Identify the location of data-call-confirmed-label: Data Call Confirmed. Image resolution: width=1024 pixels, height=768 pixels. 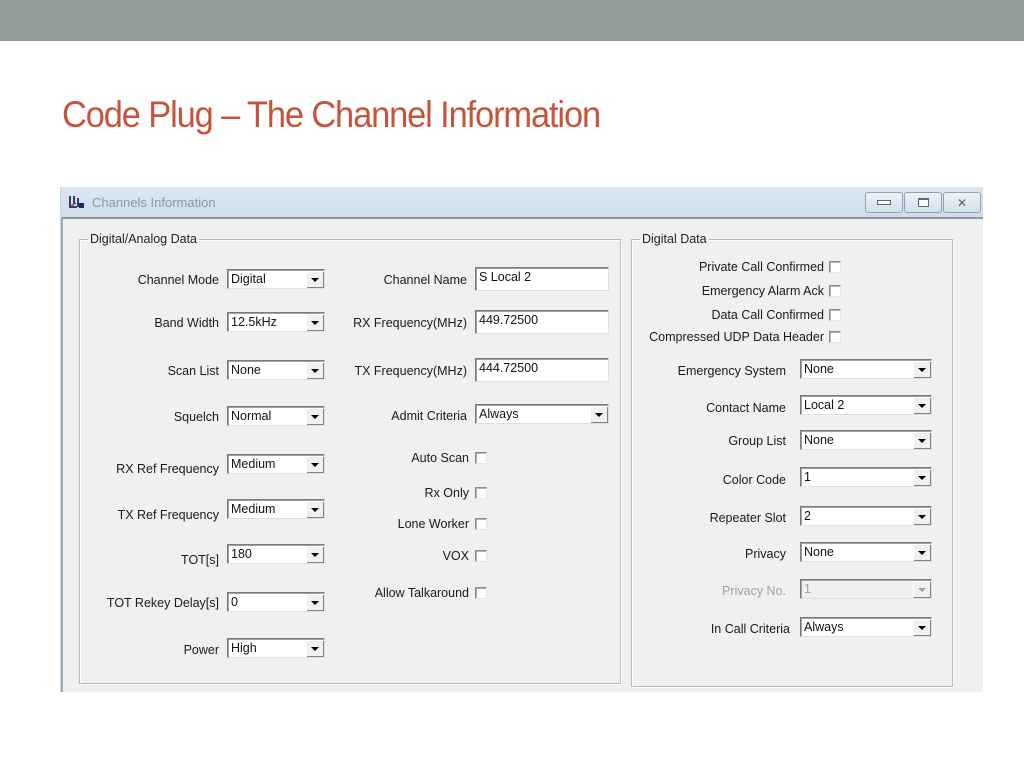
(767, 315).